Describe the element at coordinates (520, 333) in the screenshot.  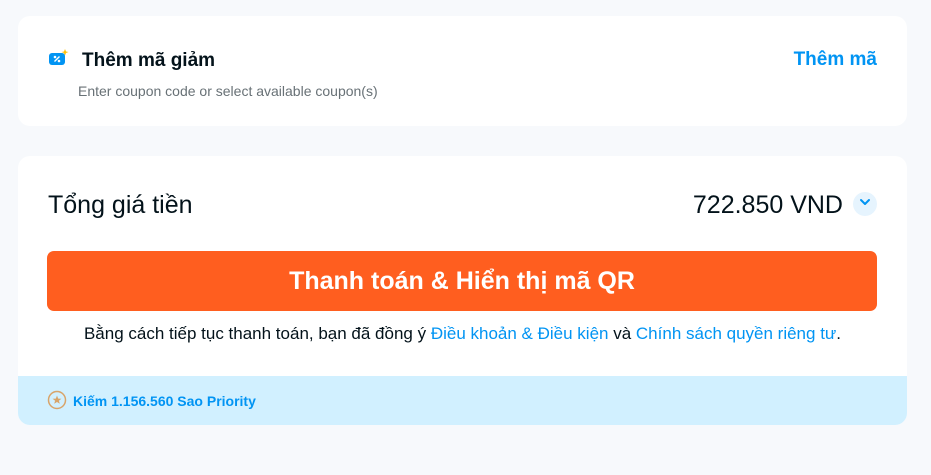
I see `terms-conditions-link: Điều khoản & Điều kiện` at that location.